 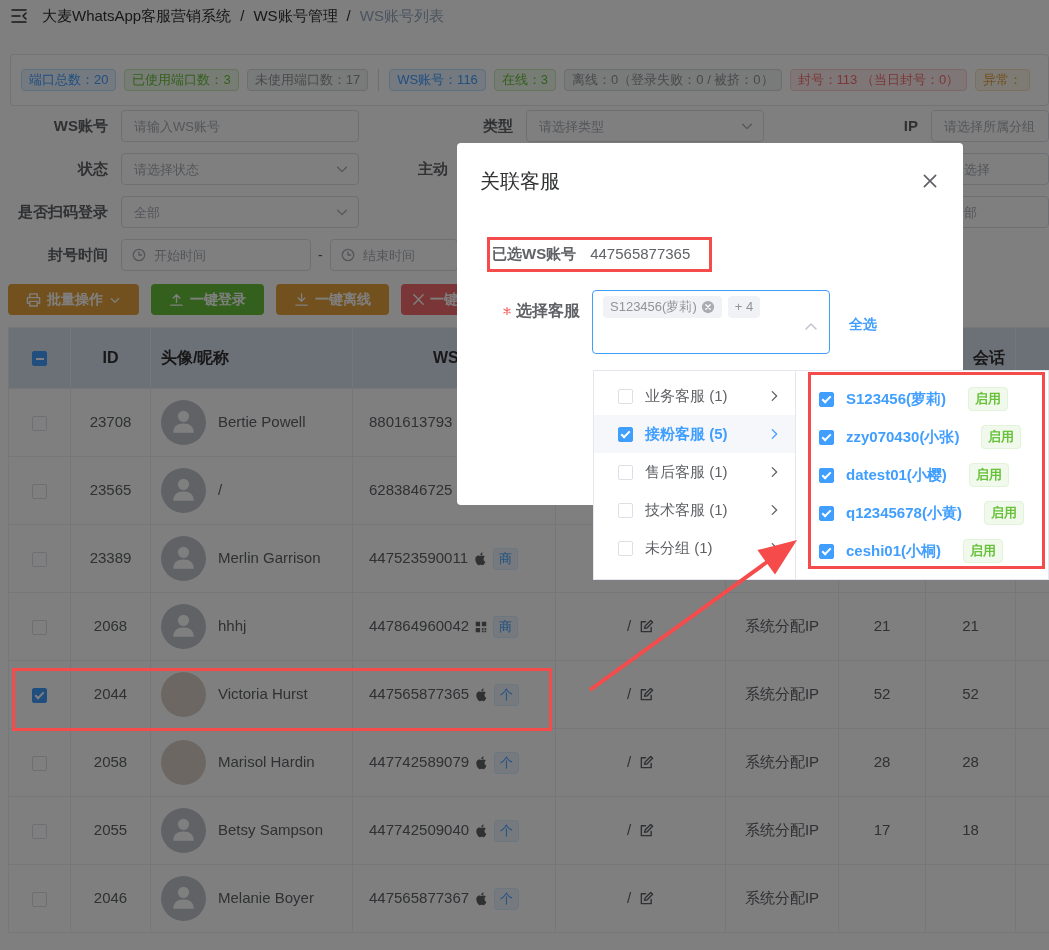 I want to click on user-name: Merlin Garrison, so click(x=269, y=558).